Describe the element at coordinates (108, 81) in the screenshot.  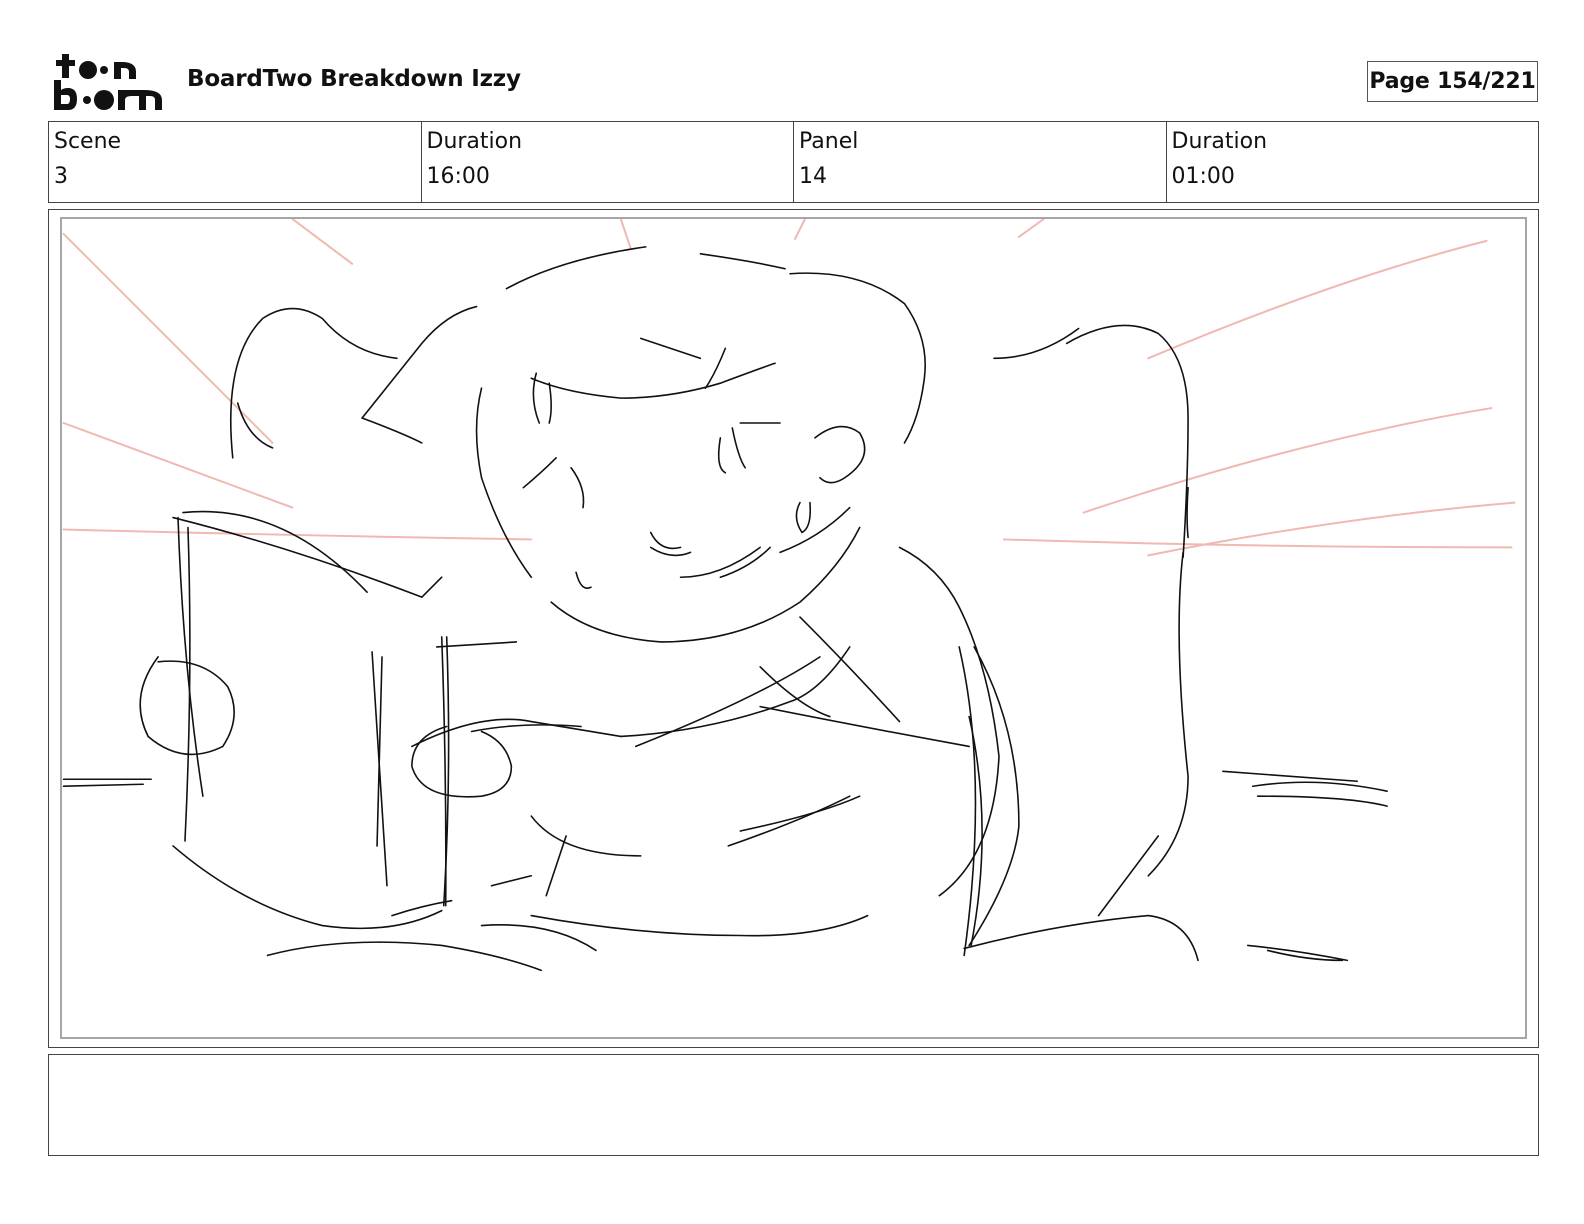
I see `toon-boom-logo` at that location.